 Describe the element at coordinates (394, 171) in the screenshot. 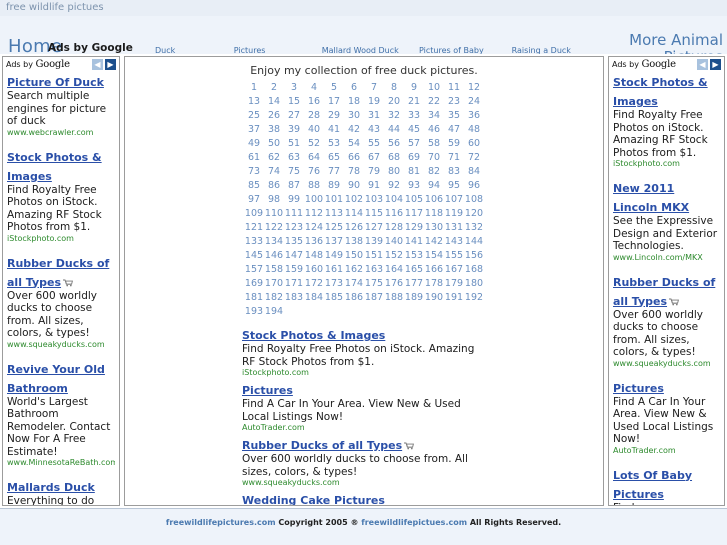

I see `picture-number-link: 80` at that location.